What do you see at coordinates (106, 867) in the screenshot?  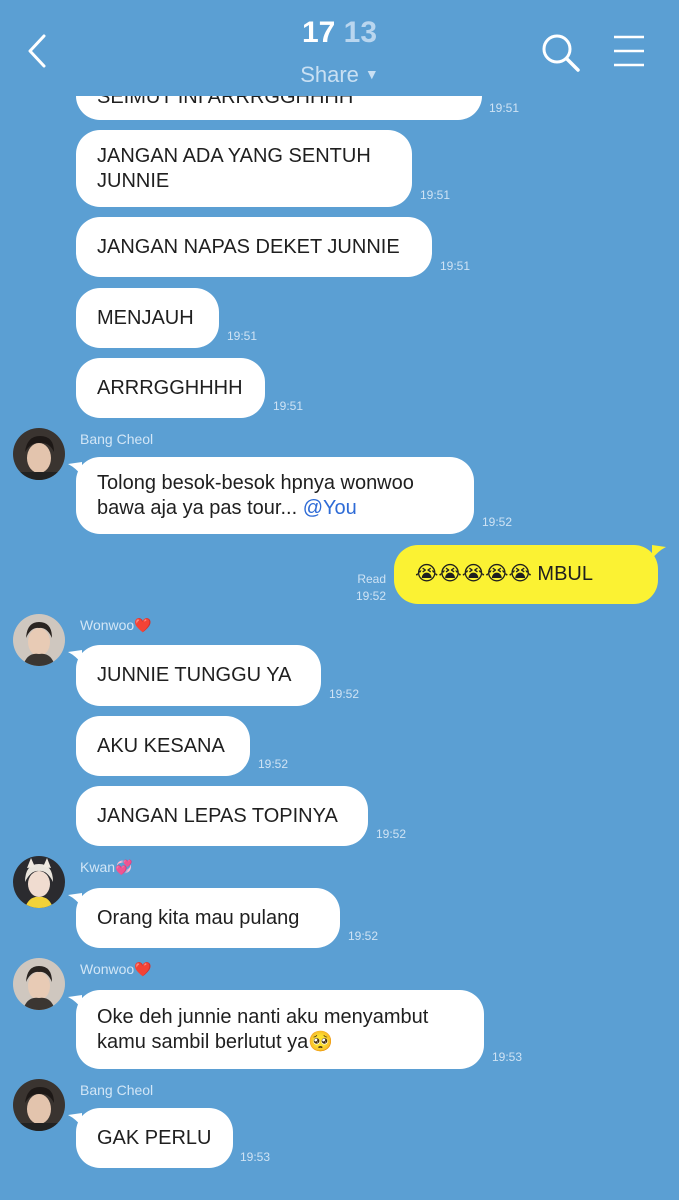 I see `sender-name: Kwan💞` at bounding box center [106, 867].